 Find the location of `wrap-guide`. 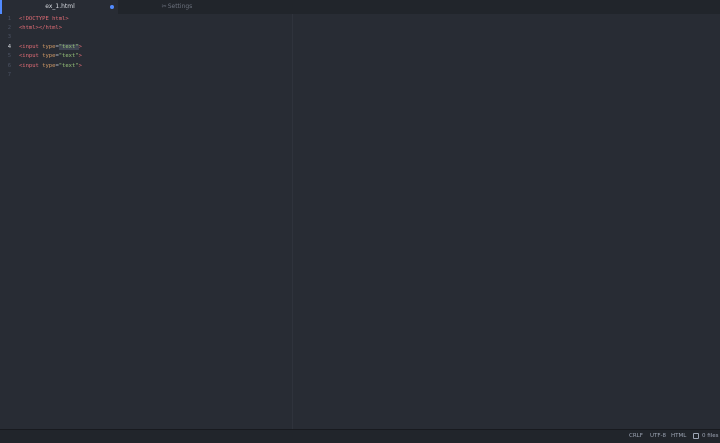

wrap-guide is located at coordinates (292, 221).